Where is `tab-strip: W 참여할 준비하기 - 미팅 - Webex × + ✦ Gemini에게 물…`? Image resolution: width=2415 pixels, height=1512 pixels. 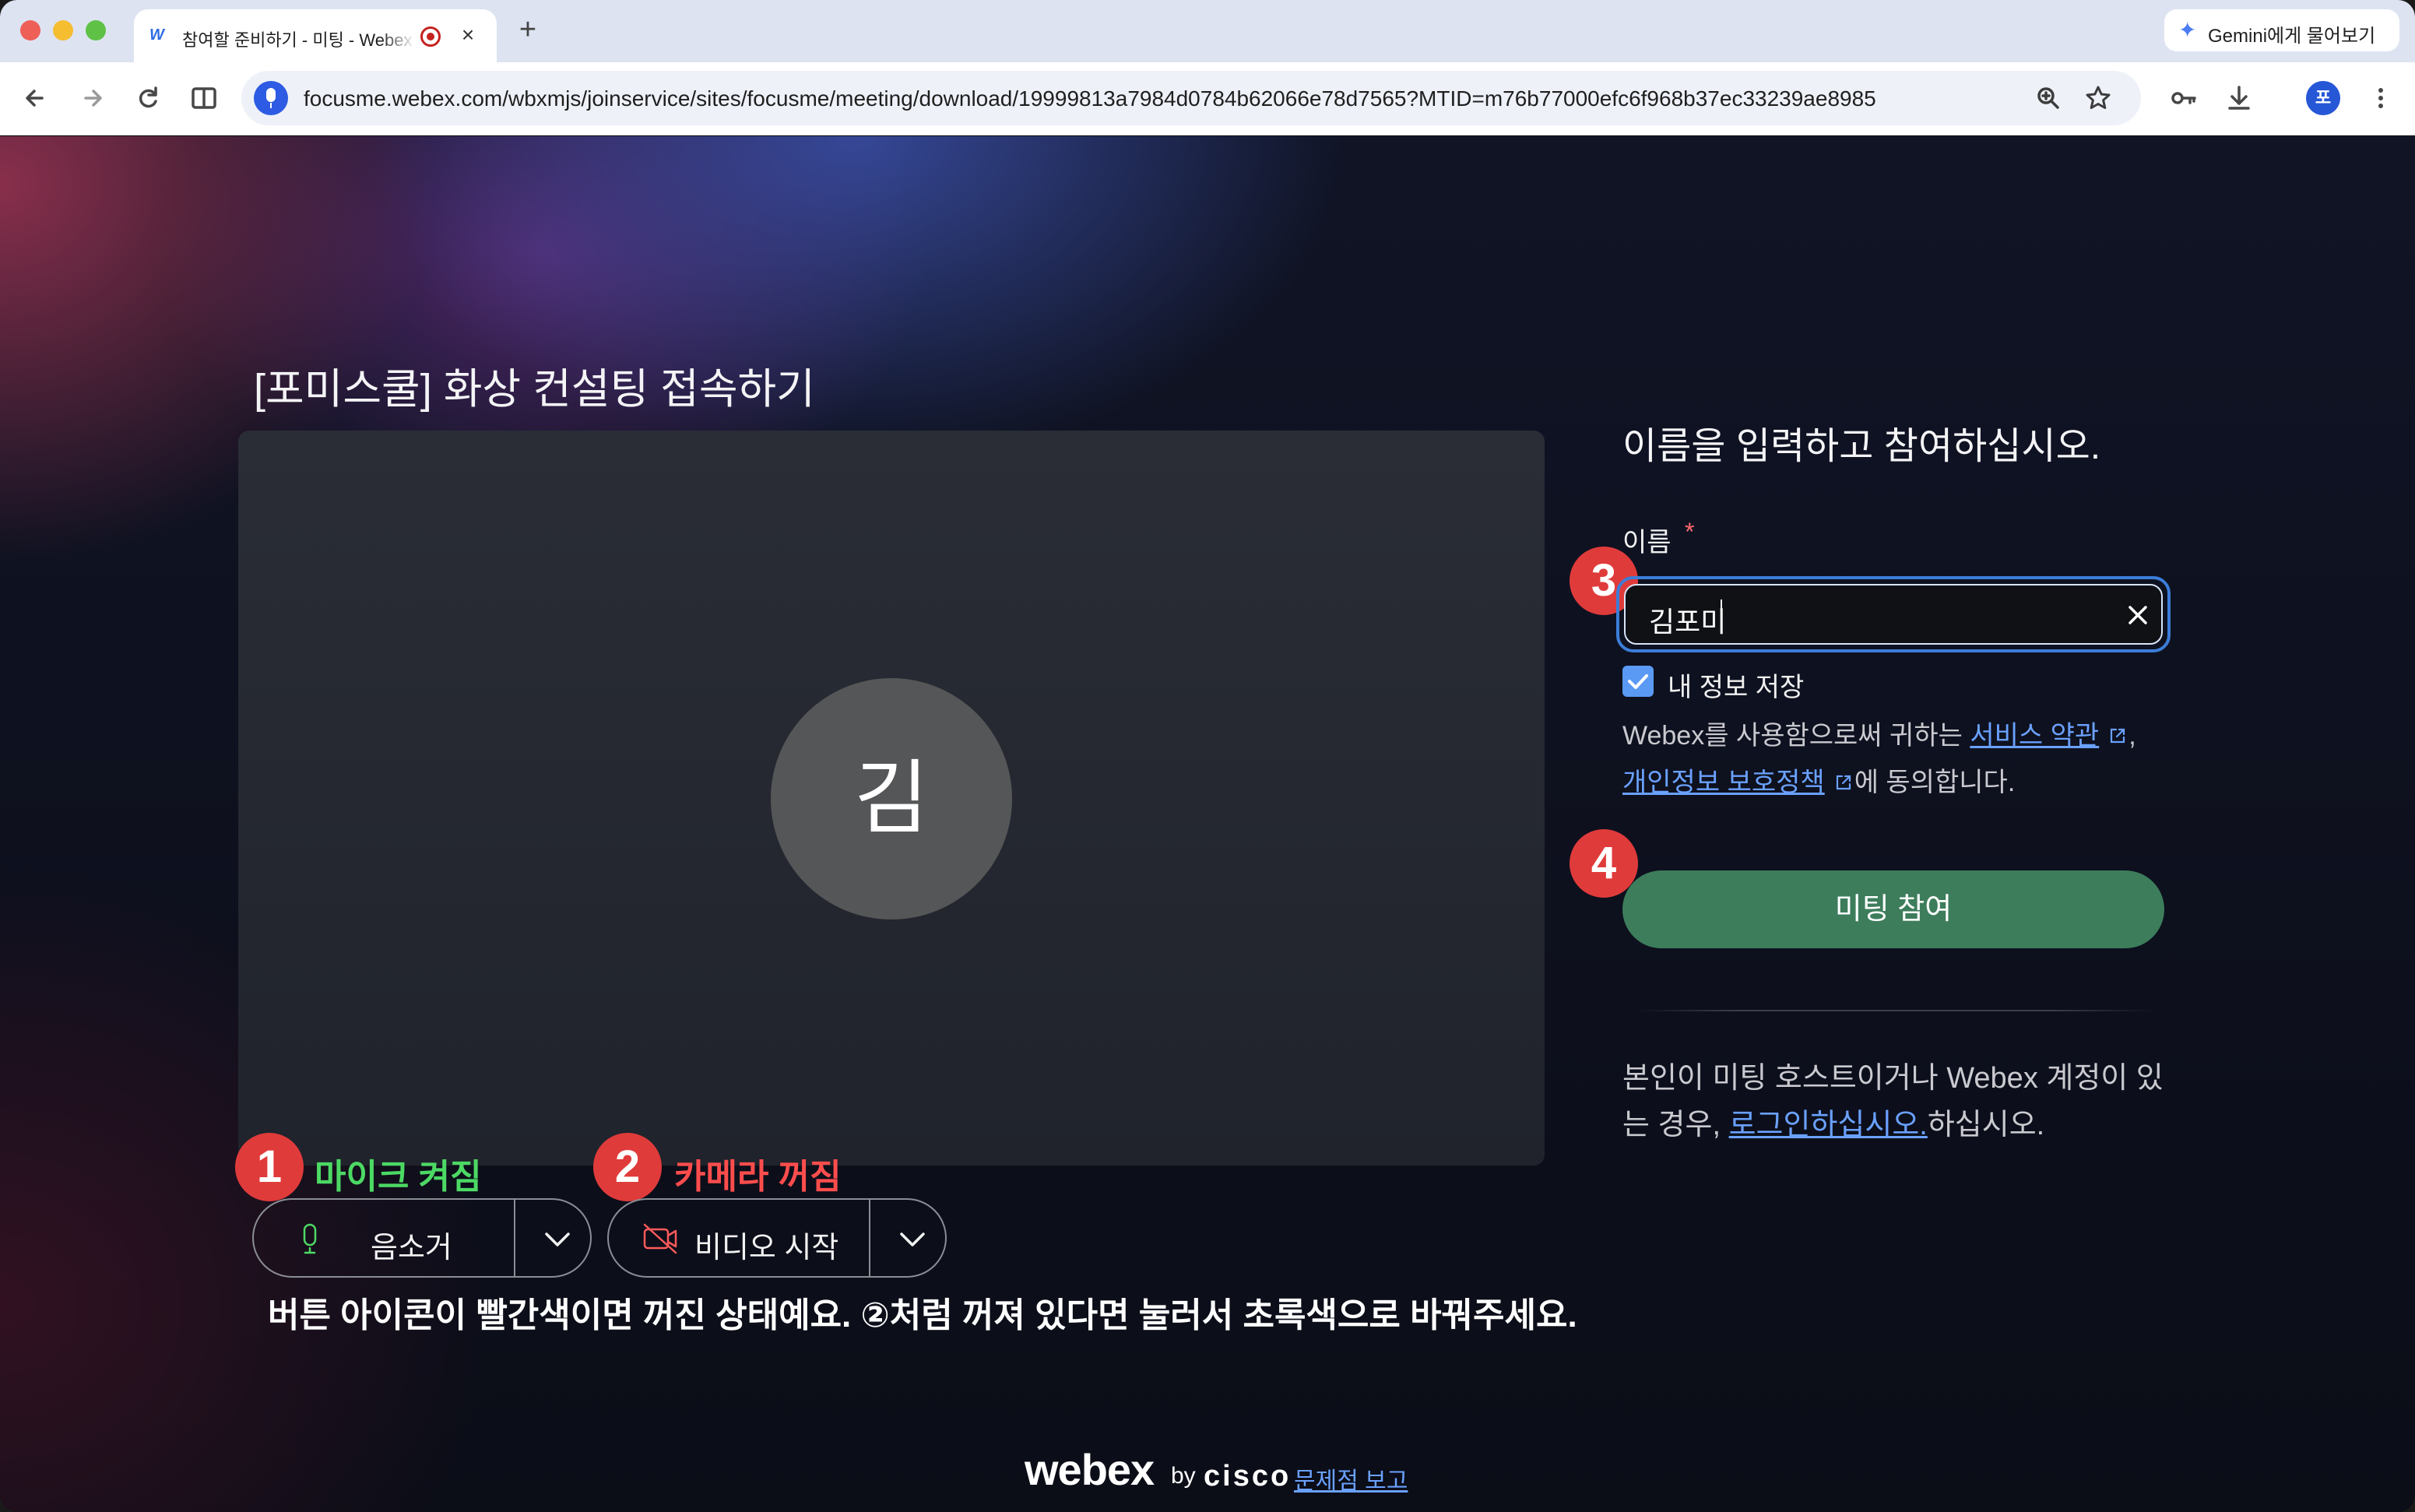
tab-strip: W 참여할 준비하기 - 미팅 - Webex × + ✦ Gemini에게 물… is located at coordinates (1207, 31).